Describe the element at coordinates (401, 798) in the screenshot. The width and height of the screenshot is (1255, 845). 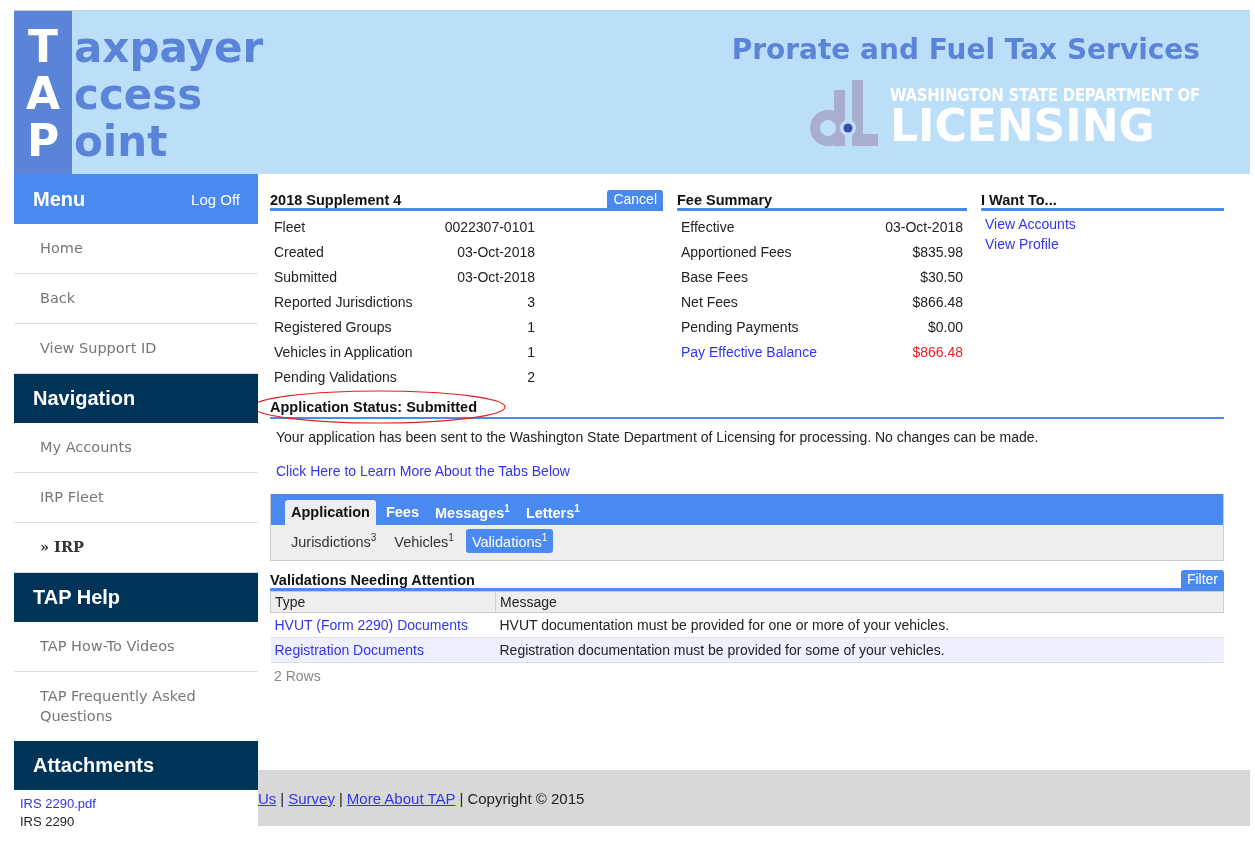
I see `footer-link: More About TAP` at that location.